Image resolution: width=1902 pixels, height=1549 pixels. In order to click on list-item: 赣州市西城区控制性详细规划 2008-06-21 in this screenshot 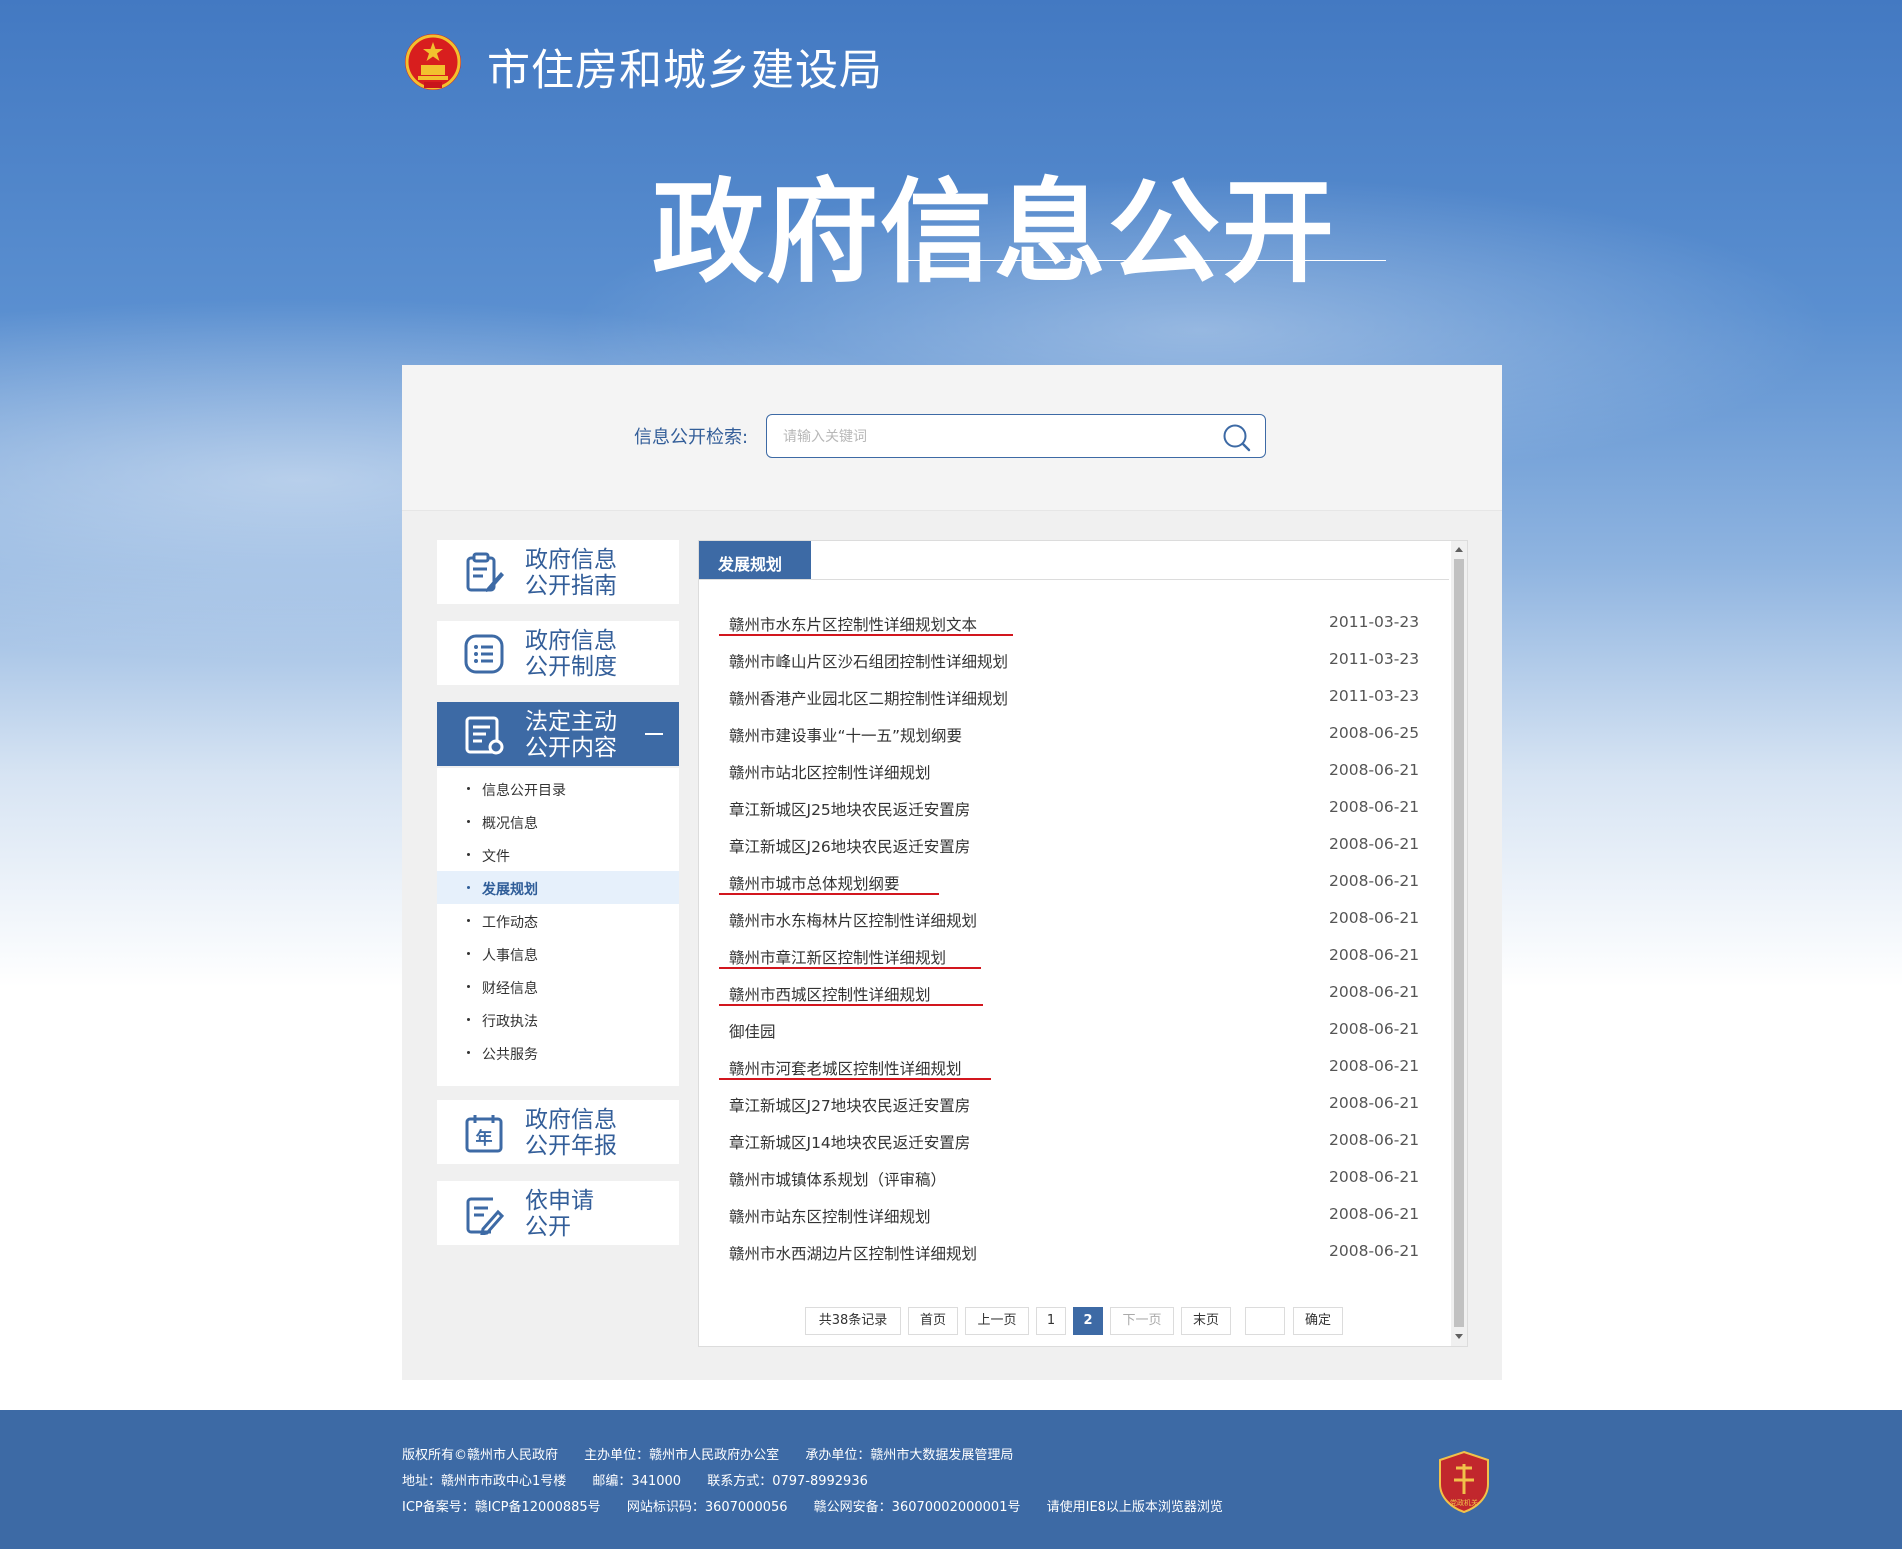, I will do `click(1074, 993)`.